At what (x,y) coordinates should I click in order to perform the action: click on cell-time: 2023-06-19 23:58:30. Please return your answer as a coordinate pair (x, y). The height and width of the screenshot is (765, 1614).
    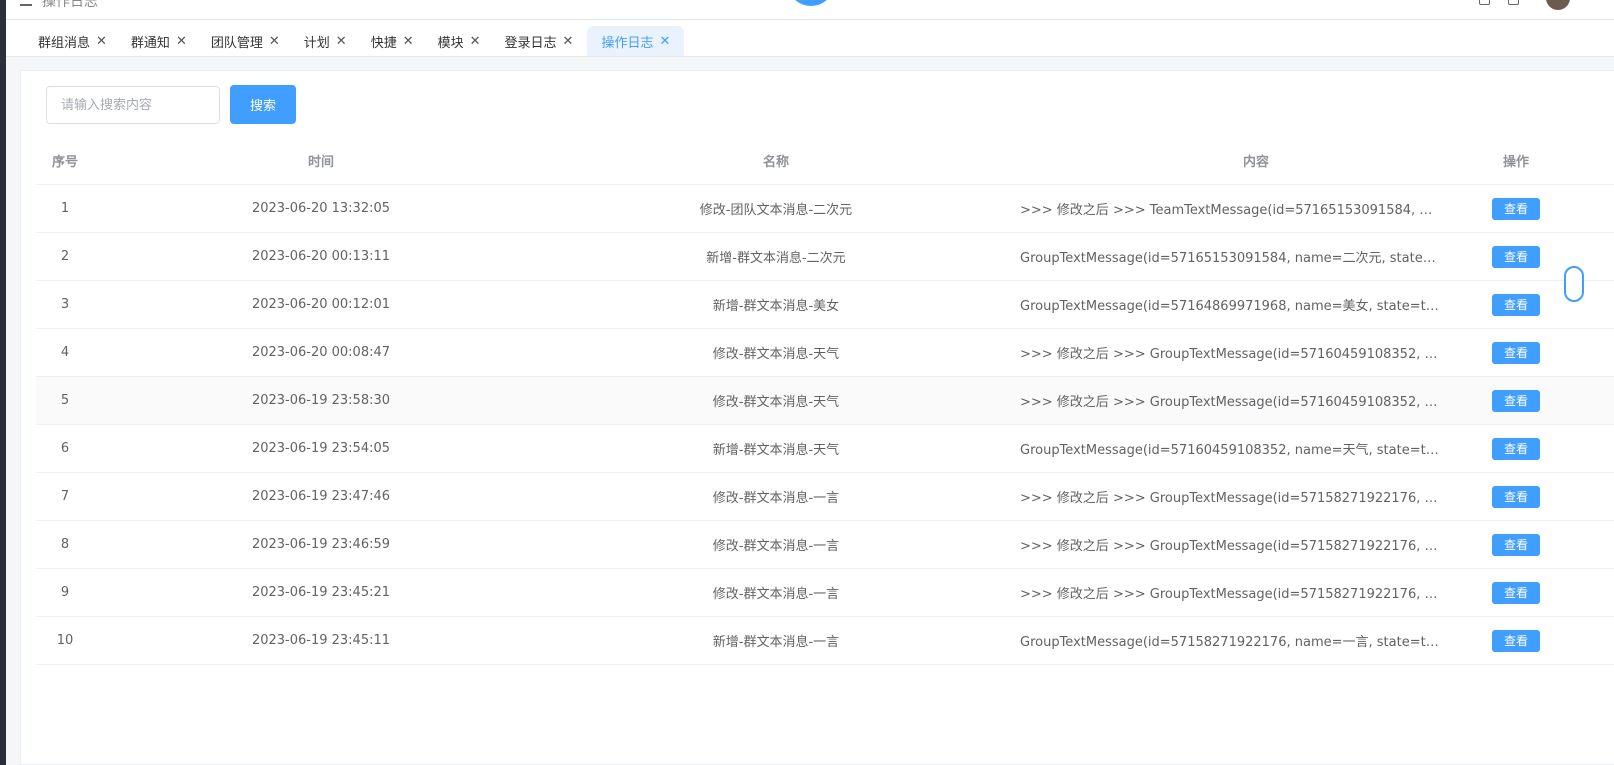
    Looking at the image, I should click on (321, 400).